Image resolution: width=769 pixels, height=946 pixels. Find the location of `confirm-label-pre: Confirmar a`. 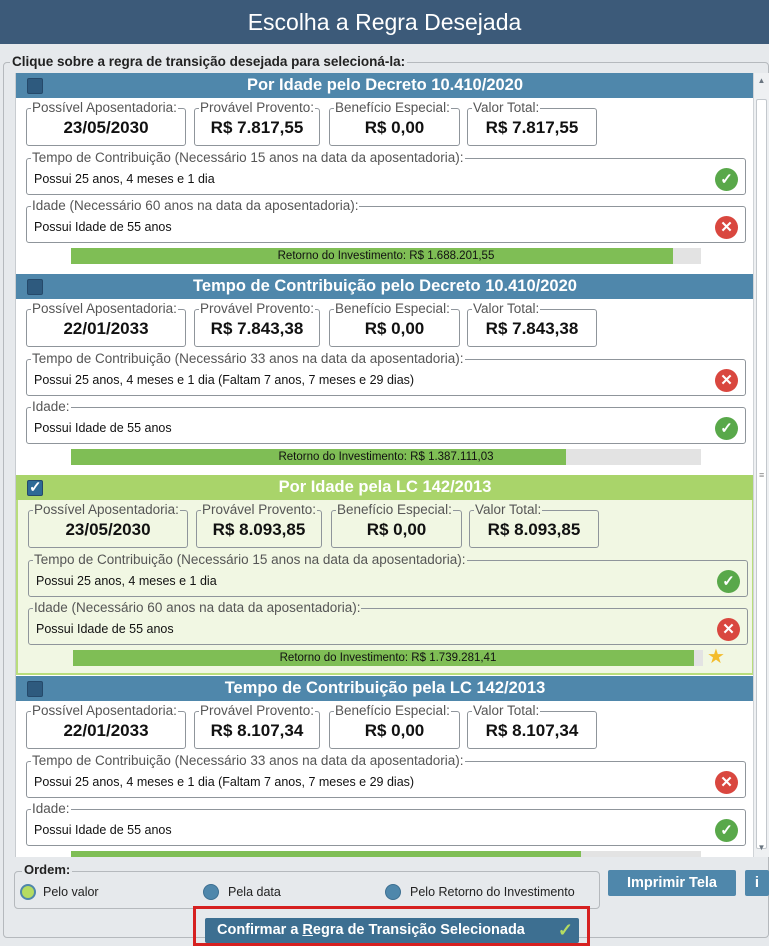

confirm-label-pre: Confirmar a is located at coordinates (260, 930).